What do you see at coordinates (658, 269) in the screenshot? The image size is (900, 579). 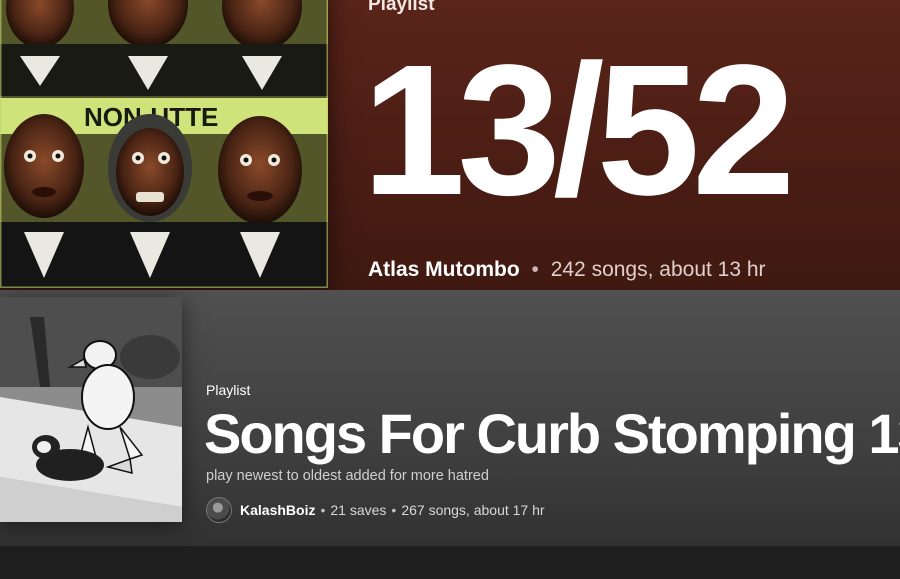 I see `playlist-stats: 242 songs, about 13 hr` at bounding box center [658, 269].